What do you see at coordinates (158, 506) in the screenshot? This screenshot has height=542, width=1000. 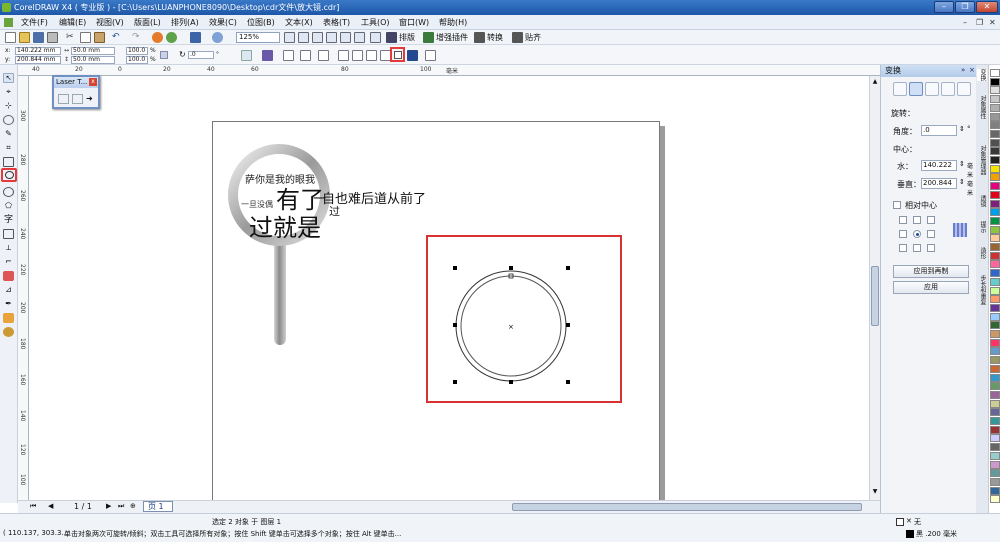 I see `page-tab: 页 1` at bounding box center [158, 506].